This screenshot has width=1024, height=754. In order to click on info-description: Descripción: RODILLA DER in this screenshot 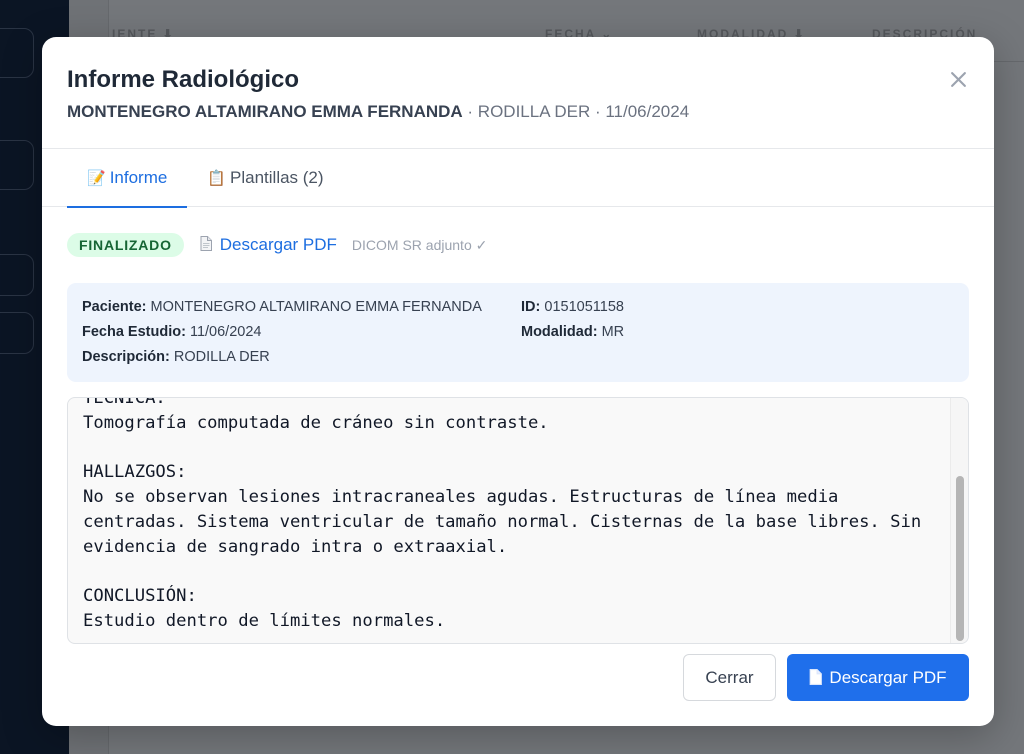, I will do `click(176, 357)`.